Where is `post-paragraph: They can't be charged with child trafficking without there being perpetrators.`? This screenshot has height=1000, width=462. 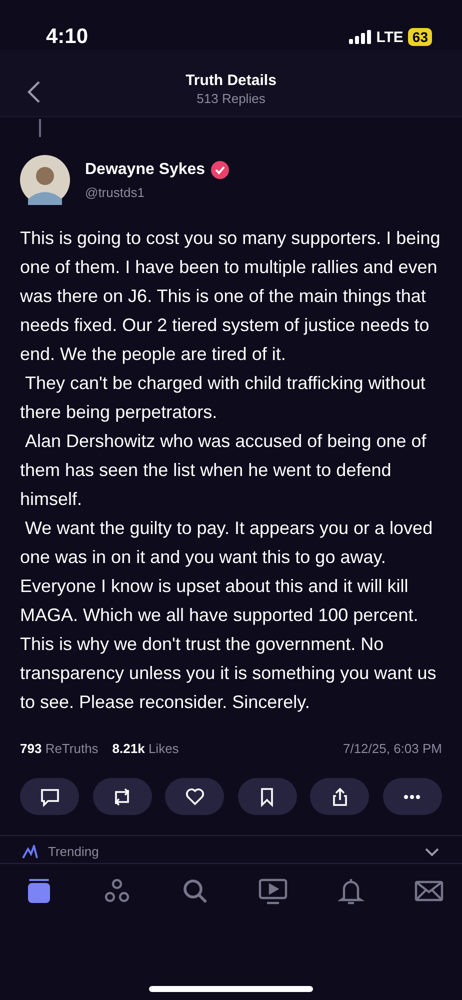 post-paragraph: They can't be charged with child trafficking without there being perpetrators. is located at coordinates (223, 398).